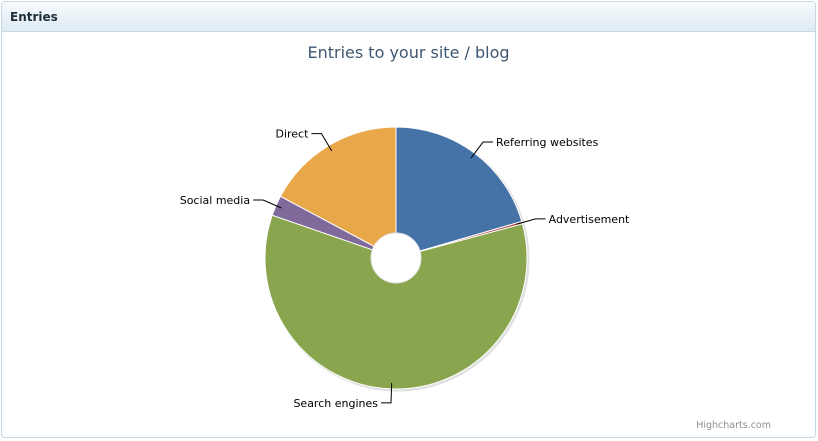 This screenshot has height=441, width=818. Describe the element at coordinates (292, 134) in the screenshot. I see `slice-label-direct: Direct` at that location.